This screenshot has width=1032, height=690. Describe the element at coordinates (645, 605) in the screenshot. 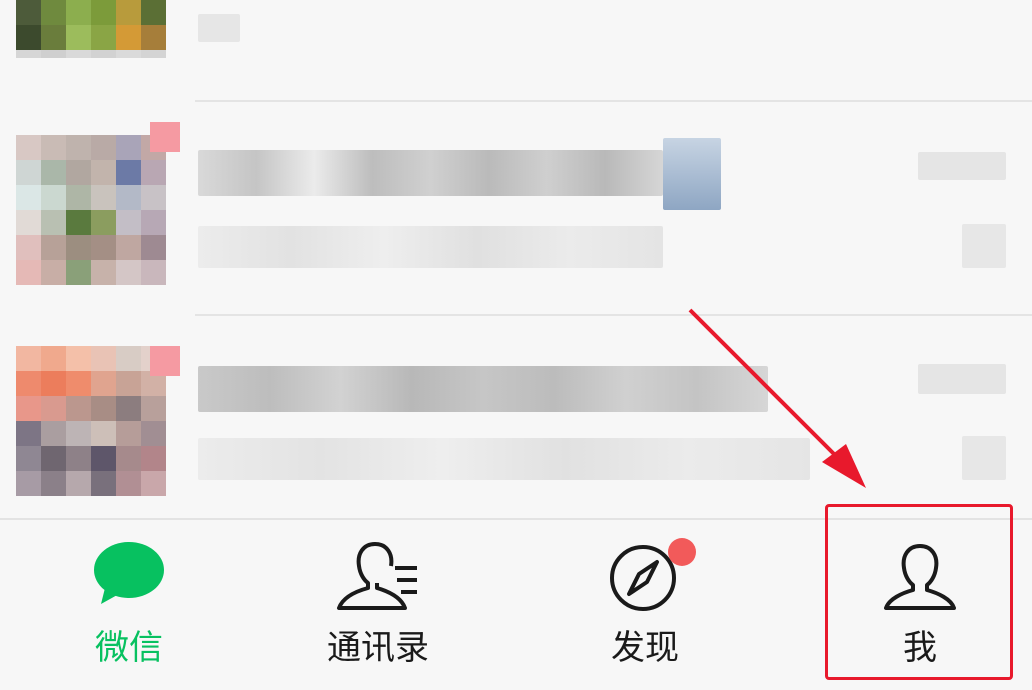

I see `tab-discover: 发现` at that location.